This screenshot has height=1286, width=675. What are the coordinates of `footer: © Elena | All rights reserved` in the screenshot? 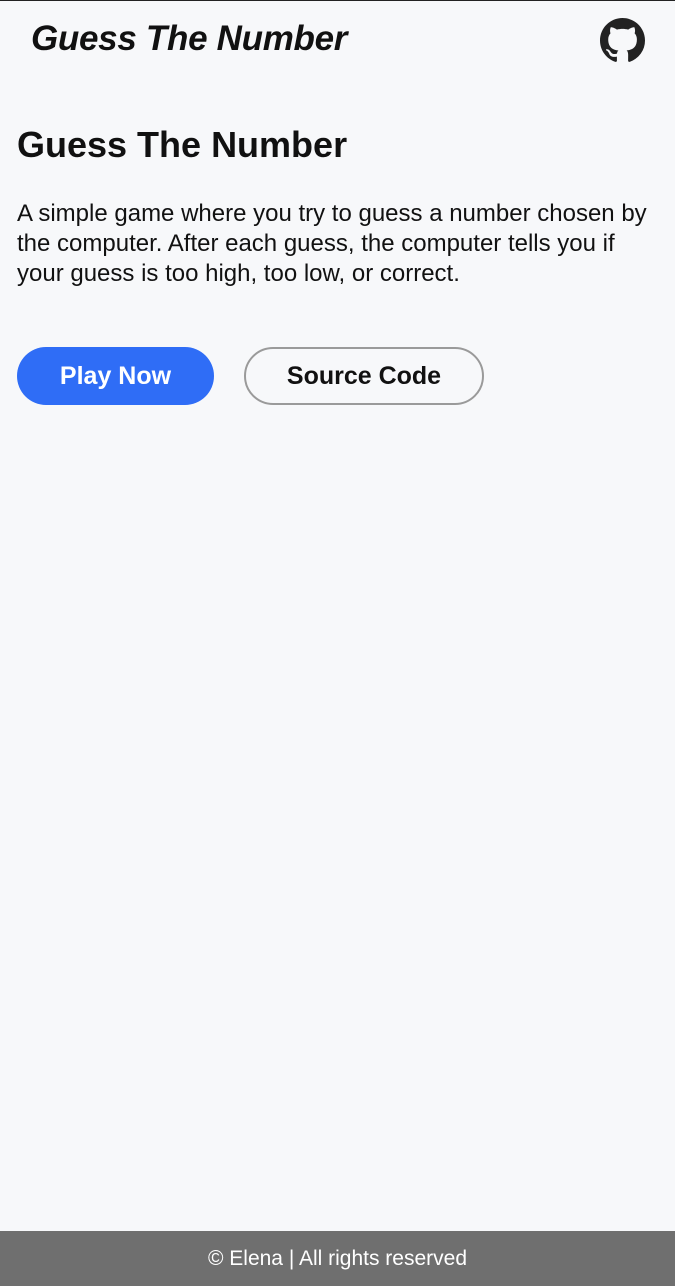 It's located at (337, 1258).